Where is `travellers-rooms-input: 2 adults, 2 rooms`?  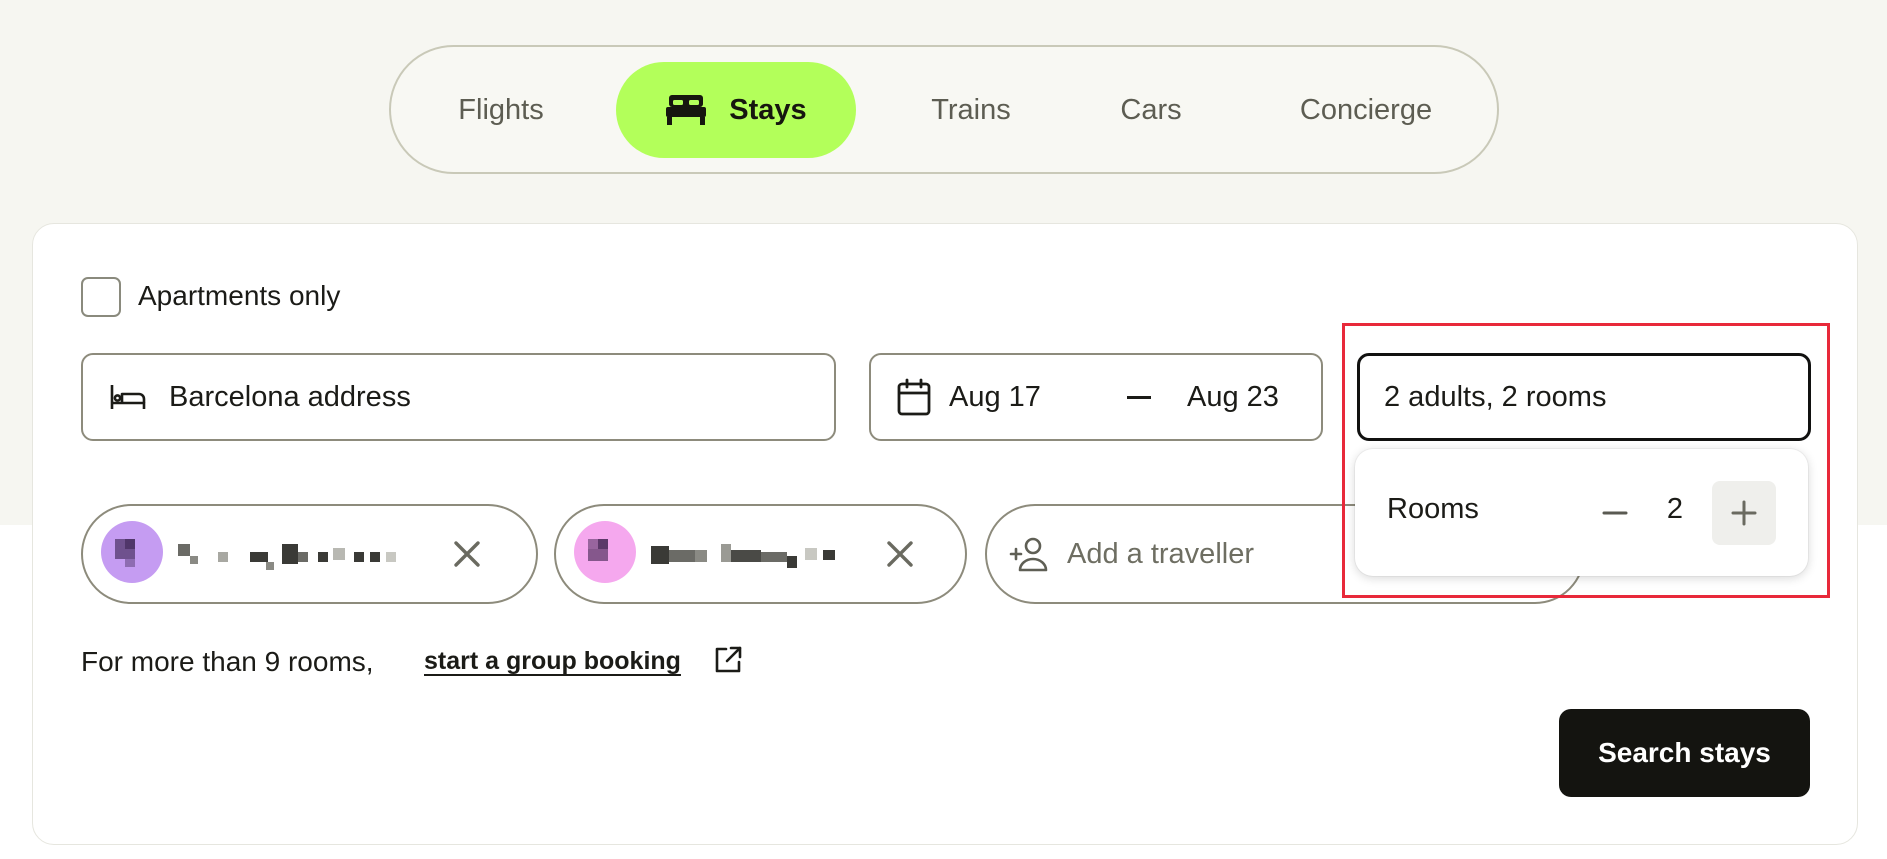 travellers-rooms-input: 2 adults, 2 rooms is located at coordinates (1584, 397).